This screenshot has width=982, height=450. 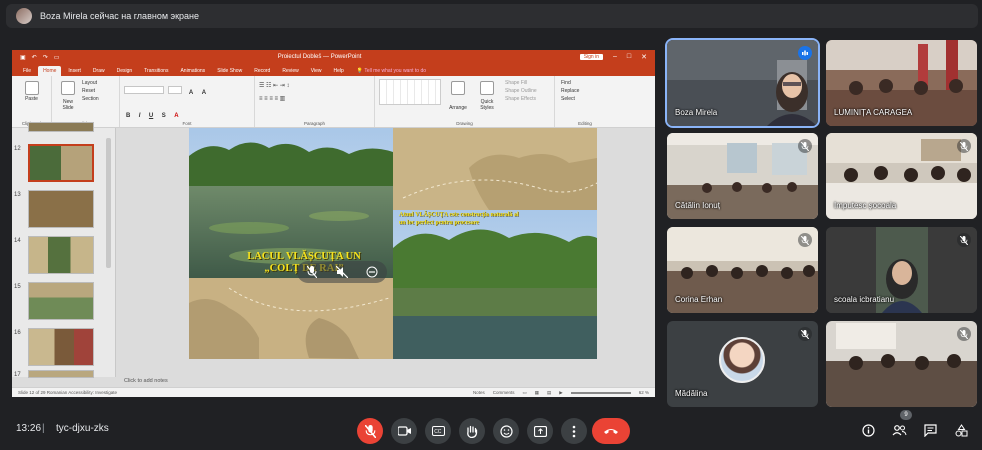 I want to click on tab-slide-show: Slide Show, so click(x=229, y=71).